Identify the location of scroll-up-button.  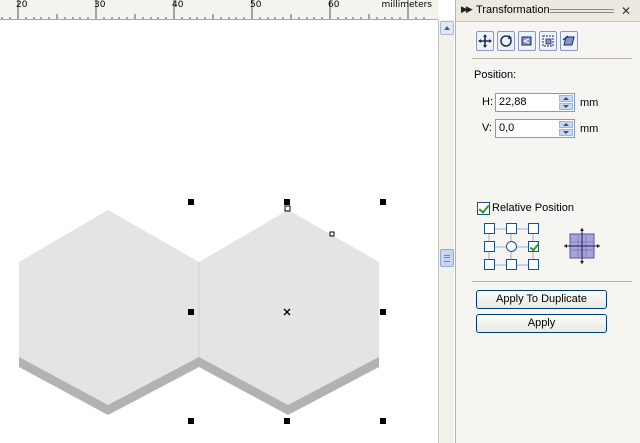
(447, 28).